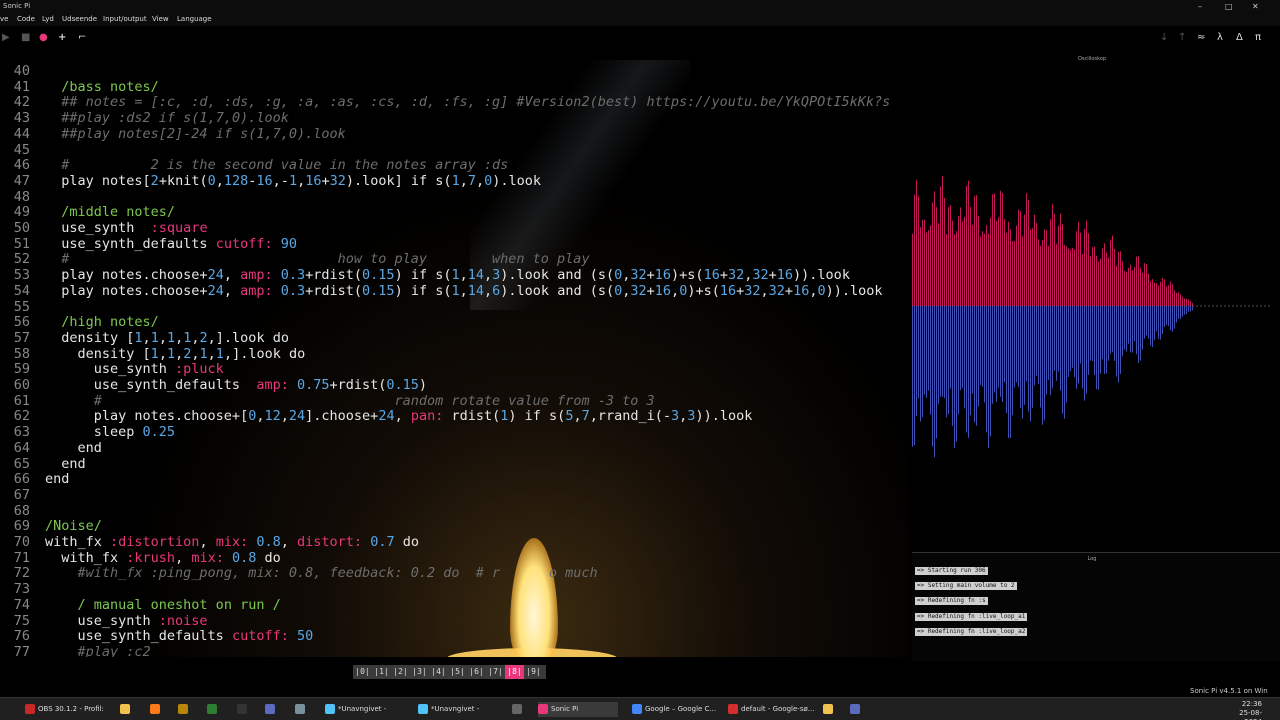  What do you see at coordinates (79, 19) in the screenshot?
I see `menu-udseende: Udseende` at bounding box center [79, 19].